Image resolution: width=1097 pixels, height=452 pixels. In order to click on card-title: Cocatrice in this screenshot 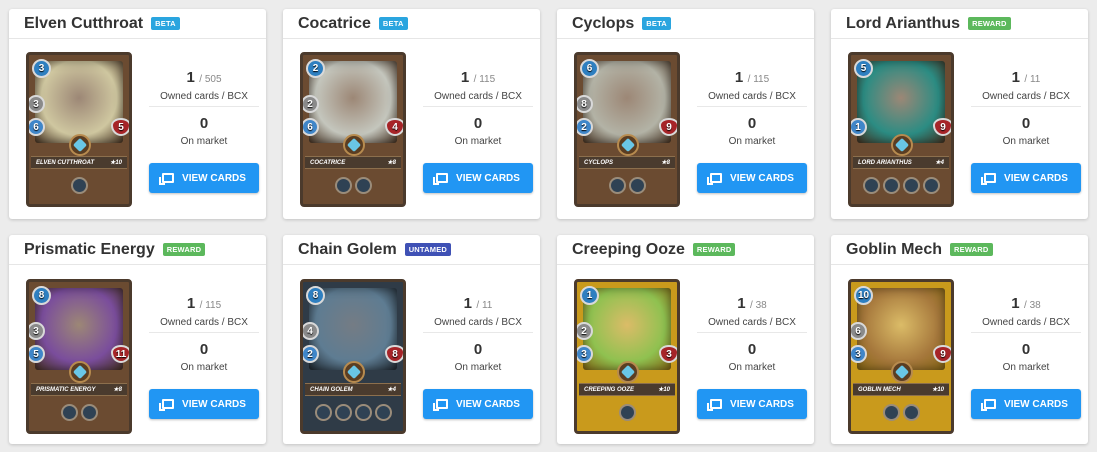, I will do `click(334, 24)`.